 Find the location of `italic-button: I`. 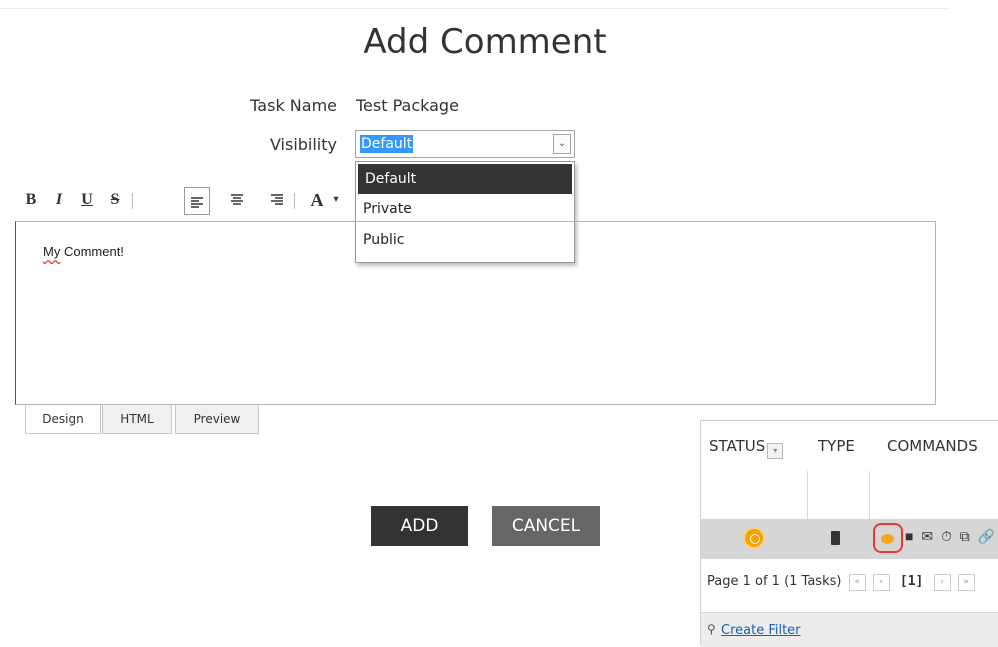

italic-button: I is located at coordinates (59, 200).